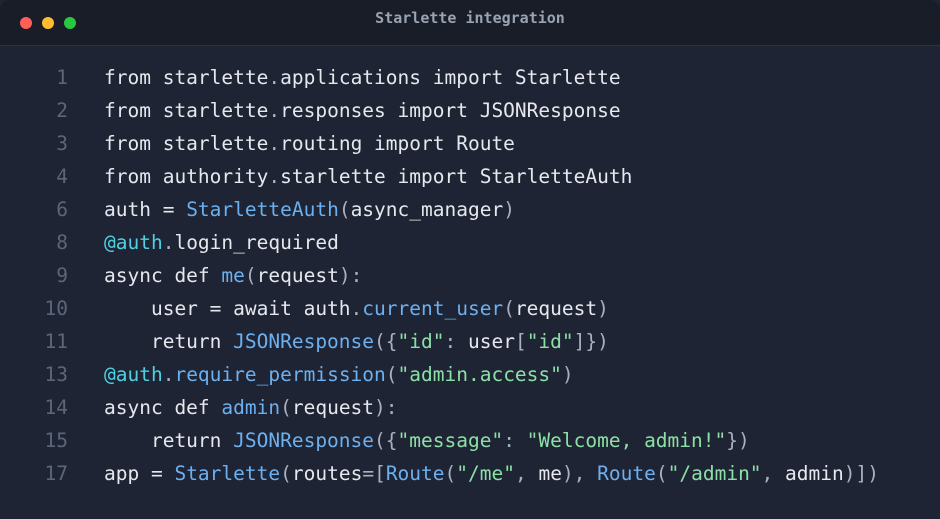 The image size is (940, 519). I want to click on code-line: 9 async def me(request):, so click(470, 275).